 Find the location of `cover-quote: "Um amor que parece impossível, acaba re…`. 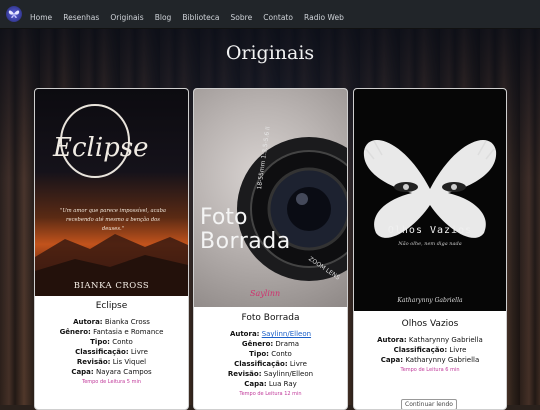

cover-quote: "Um amor que parece impossível, acaba re… is located at coordinates (113, 220).